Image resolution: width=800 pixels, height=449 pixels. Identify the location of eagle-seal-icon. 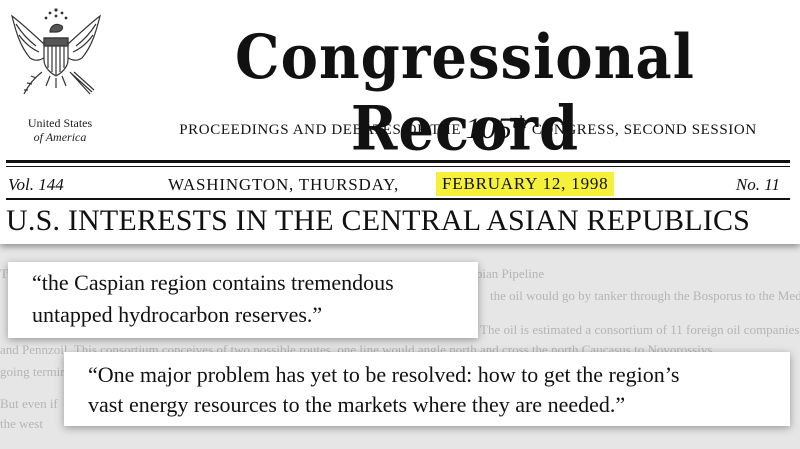
(56, 51).